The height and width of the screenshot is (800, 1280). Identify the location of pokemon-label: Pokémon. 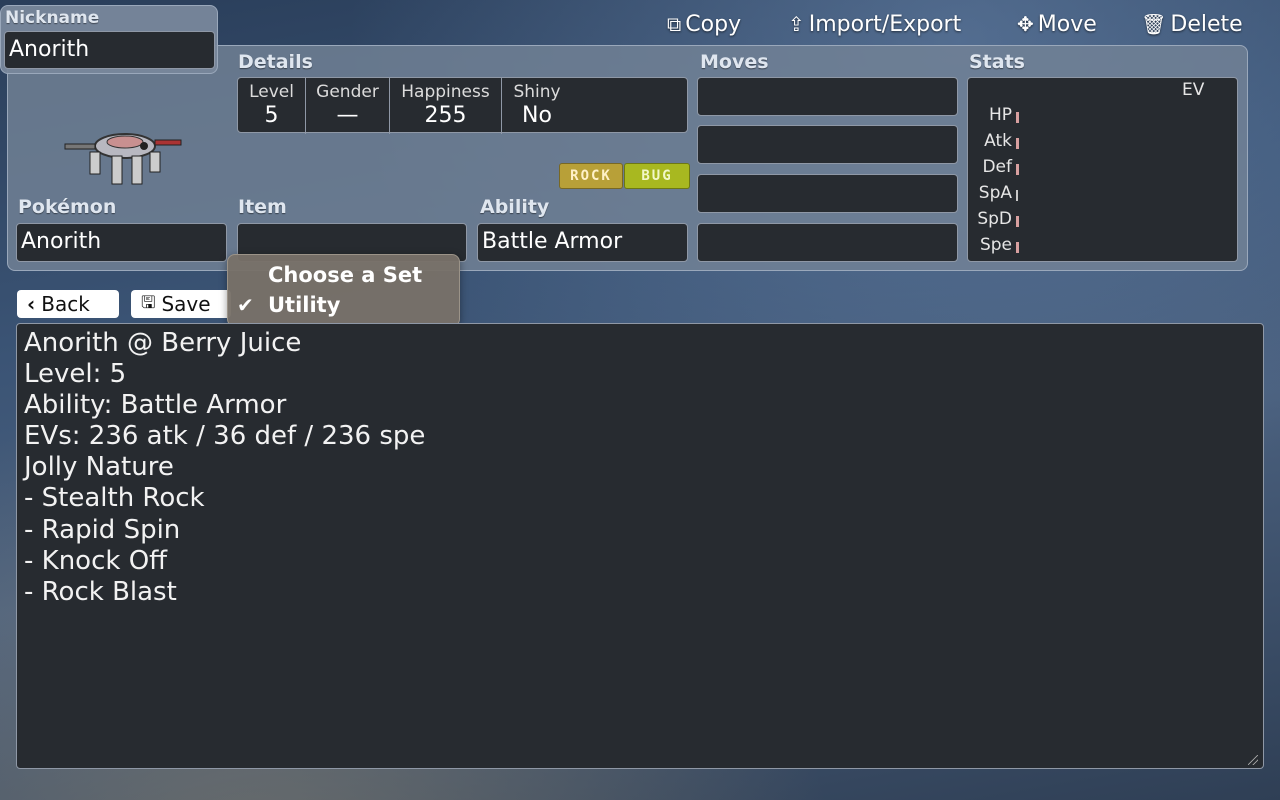
(67, 207).